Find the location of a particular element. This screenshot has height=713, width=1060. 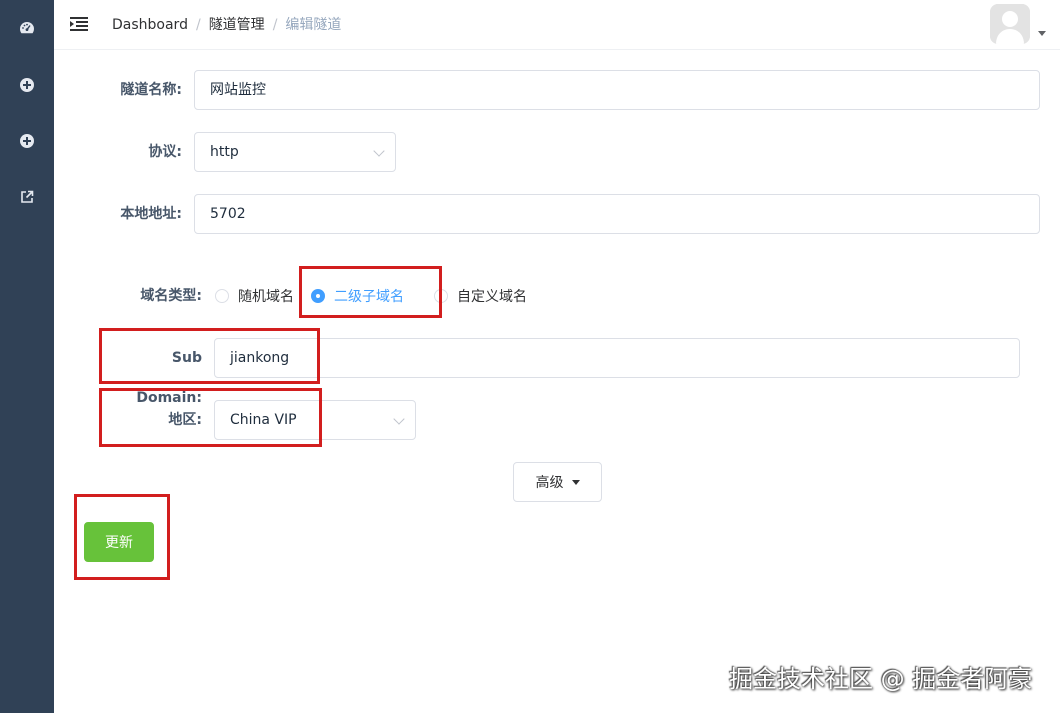

breadcrumb-edit-tunnel: 编辑隧道 is located at coordinates (313, 25).